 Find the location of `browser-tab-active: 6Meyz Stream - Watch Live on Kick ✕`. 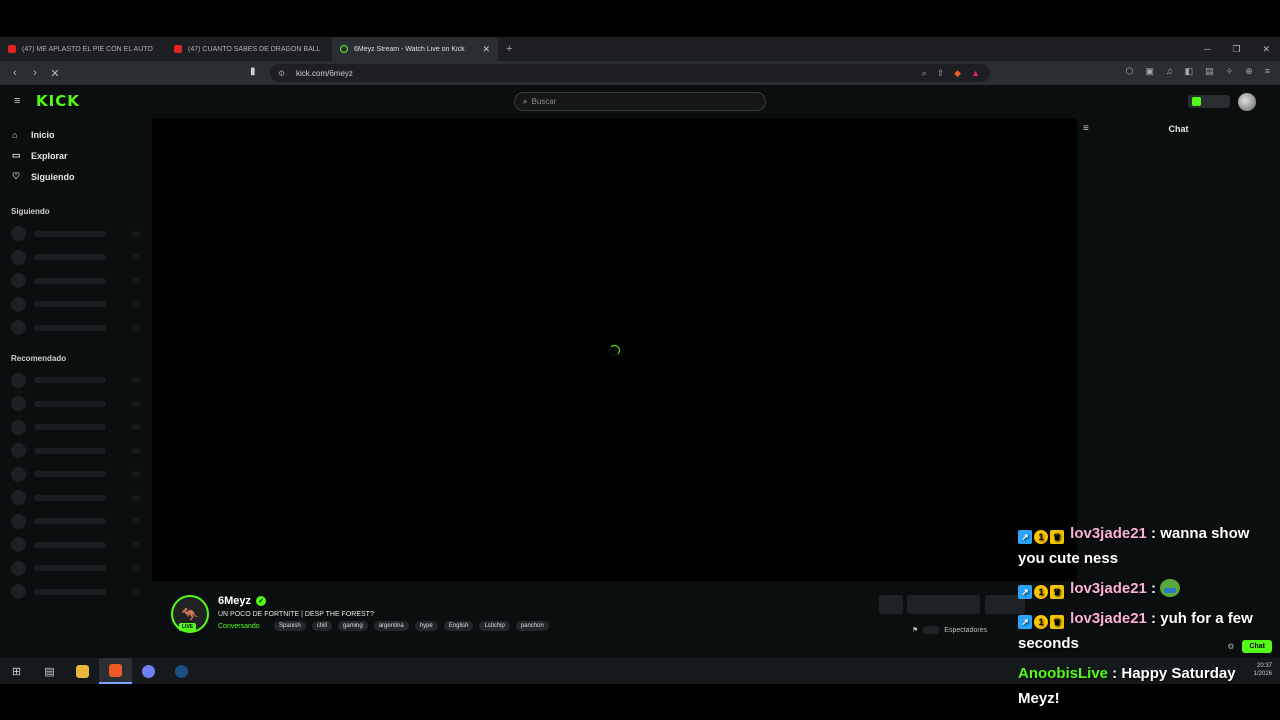

browser-tab-active: 6Meyz Stream - Watch Live on Kick ✕ is located at coordinates (415, 49).